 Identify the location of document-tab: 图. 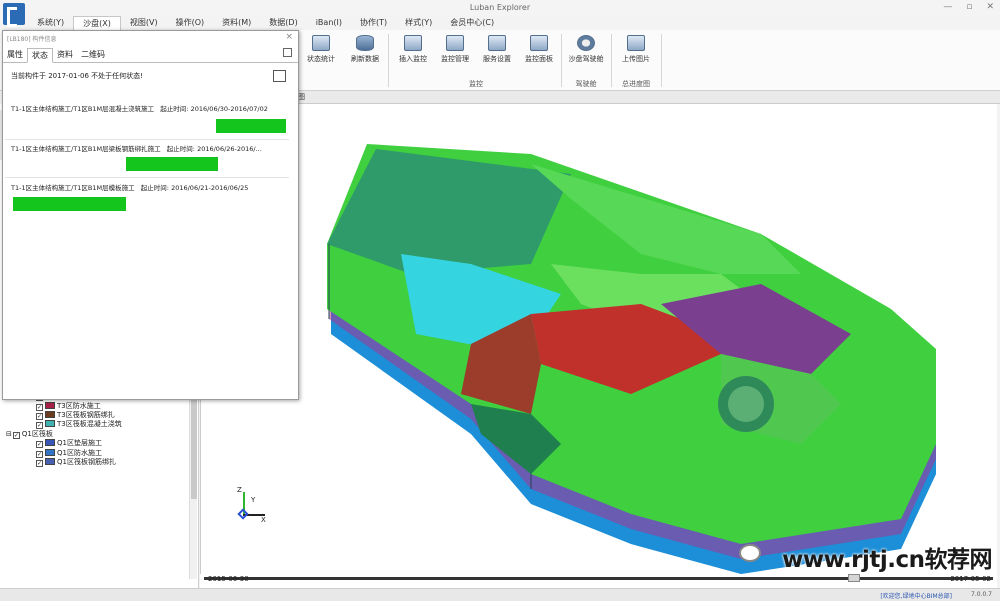
(301, 97).